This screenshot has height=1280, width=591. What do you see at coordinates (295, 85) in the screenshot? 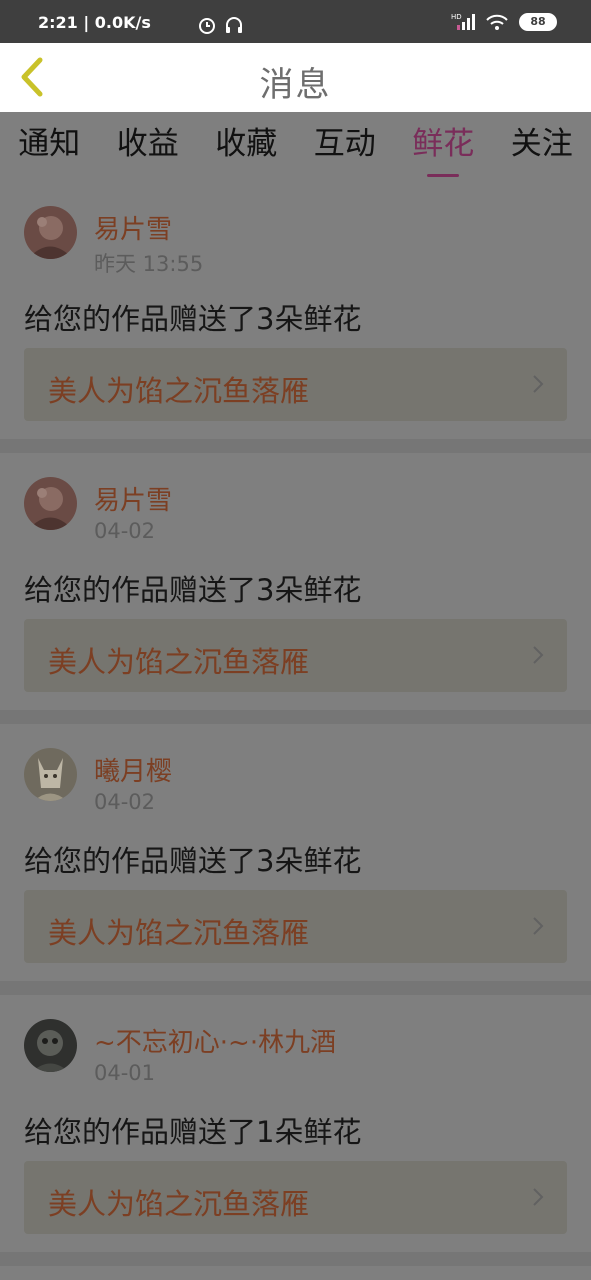
I see `page-title: 消息` at bounding box center [295, 85].